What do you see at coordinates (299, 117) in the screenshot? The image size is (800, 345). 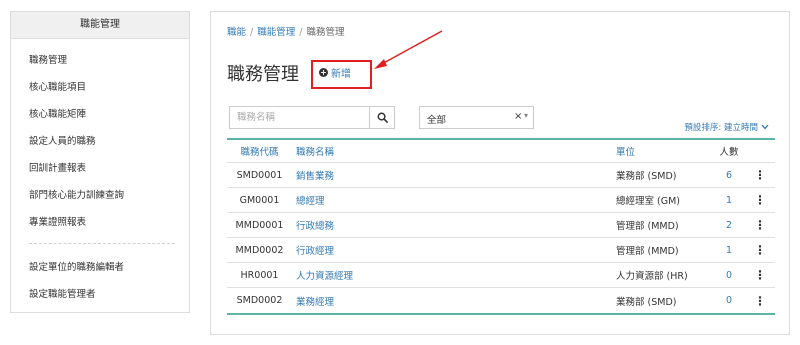 I see `search-input` at bounding box center [299, 117].